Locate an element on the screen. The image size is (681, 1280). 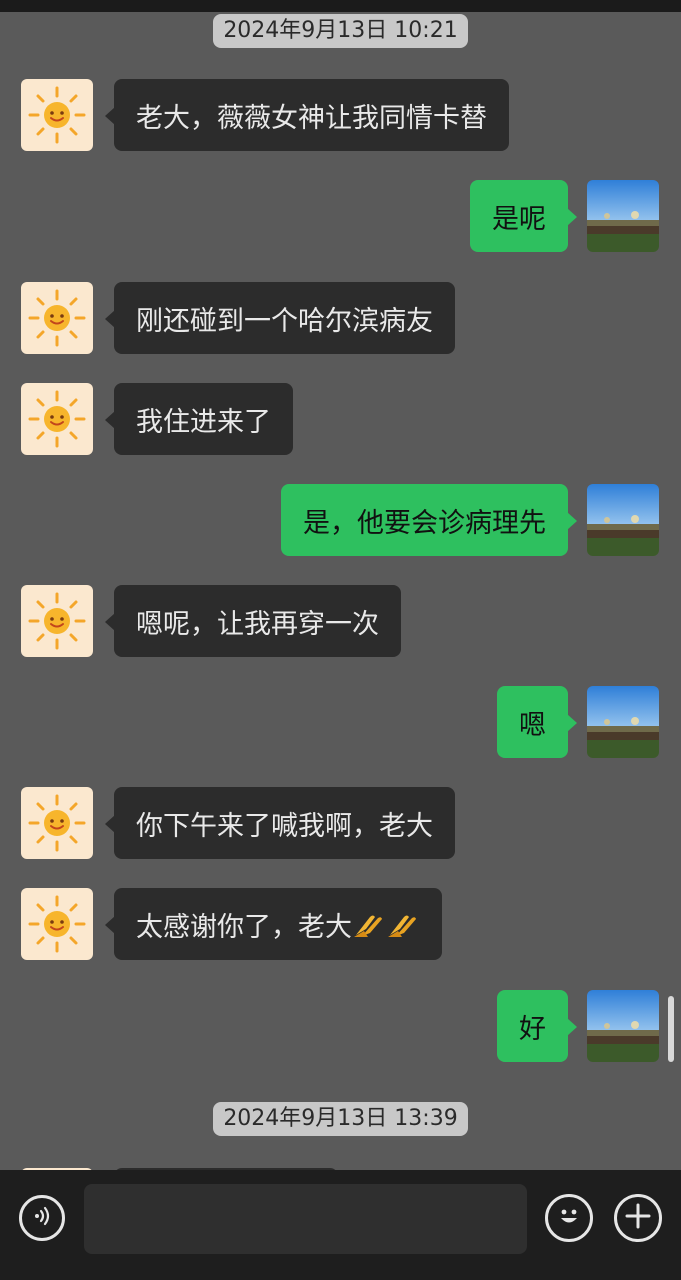
message-row: 好 is located at coordinates (340, 1026).